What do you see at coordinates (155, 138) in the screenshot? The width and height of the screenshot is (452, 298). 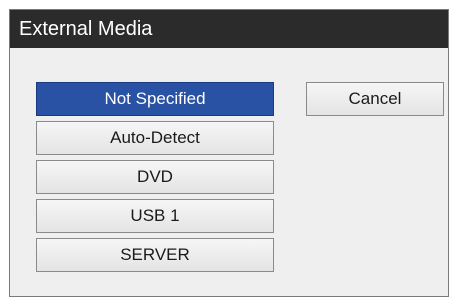 I see `option-auto-detect-button: Auto-Detect` at bounding box center [155, 138].